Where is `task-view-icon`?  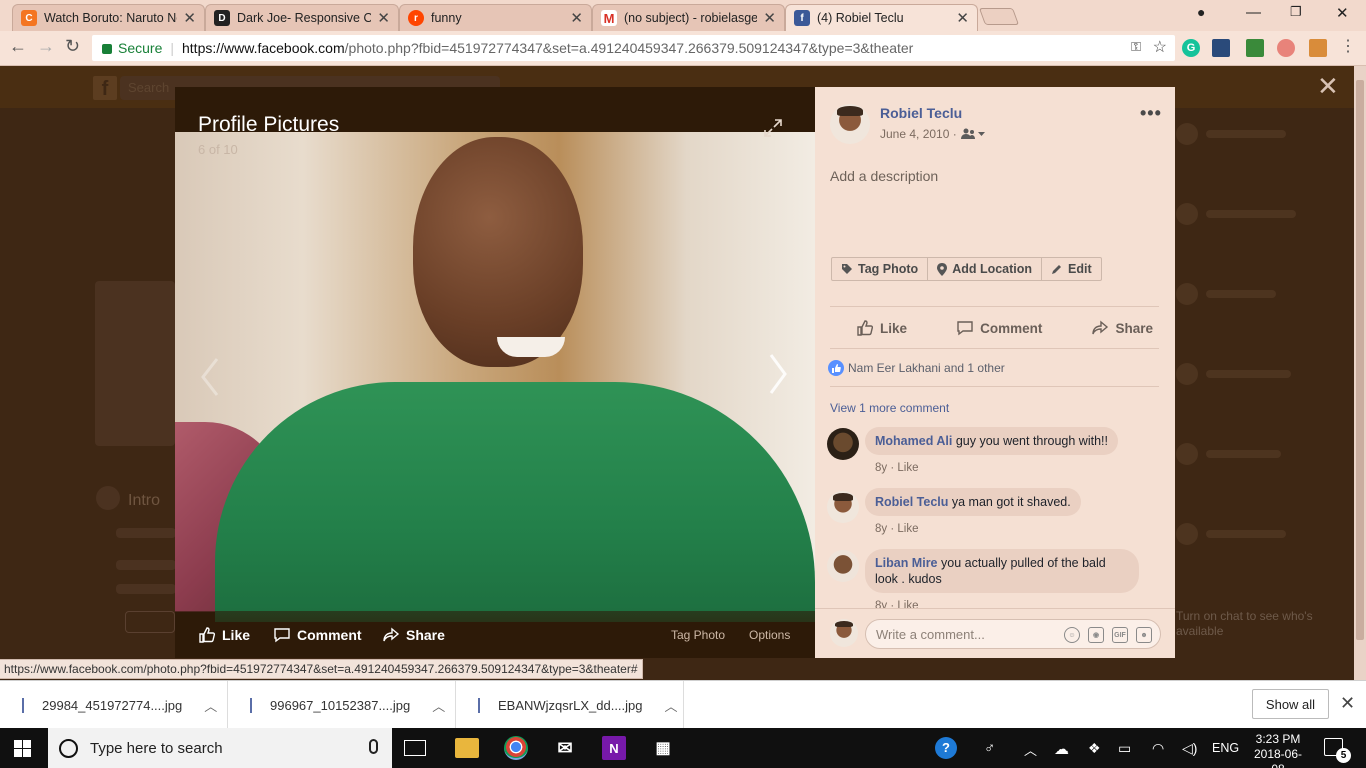 task-view-icon is located at coordinates (415, 748).